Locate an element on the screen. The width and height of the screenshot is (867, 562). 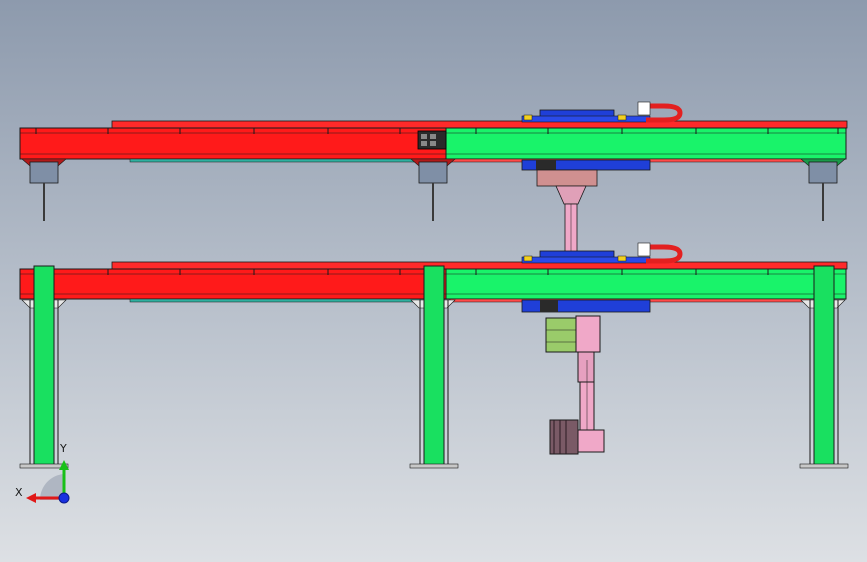
upper-post-right is located at coordinates (823, 172).